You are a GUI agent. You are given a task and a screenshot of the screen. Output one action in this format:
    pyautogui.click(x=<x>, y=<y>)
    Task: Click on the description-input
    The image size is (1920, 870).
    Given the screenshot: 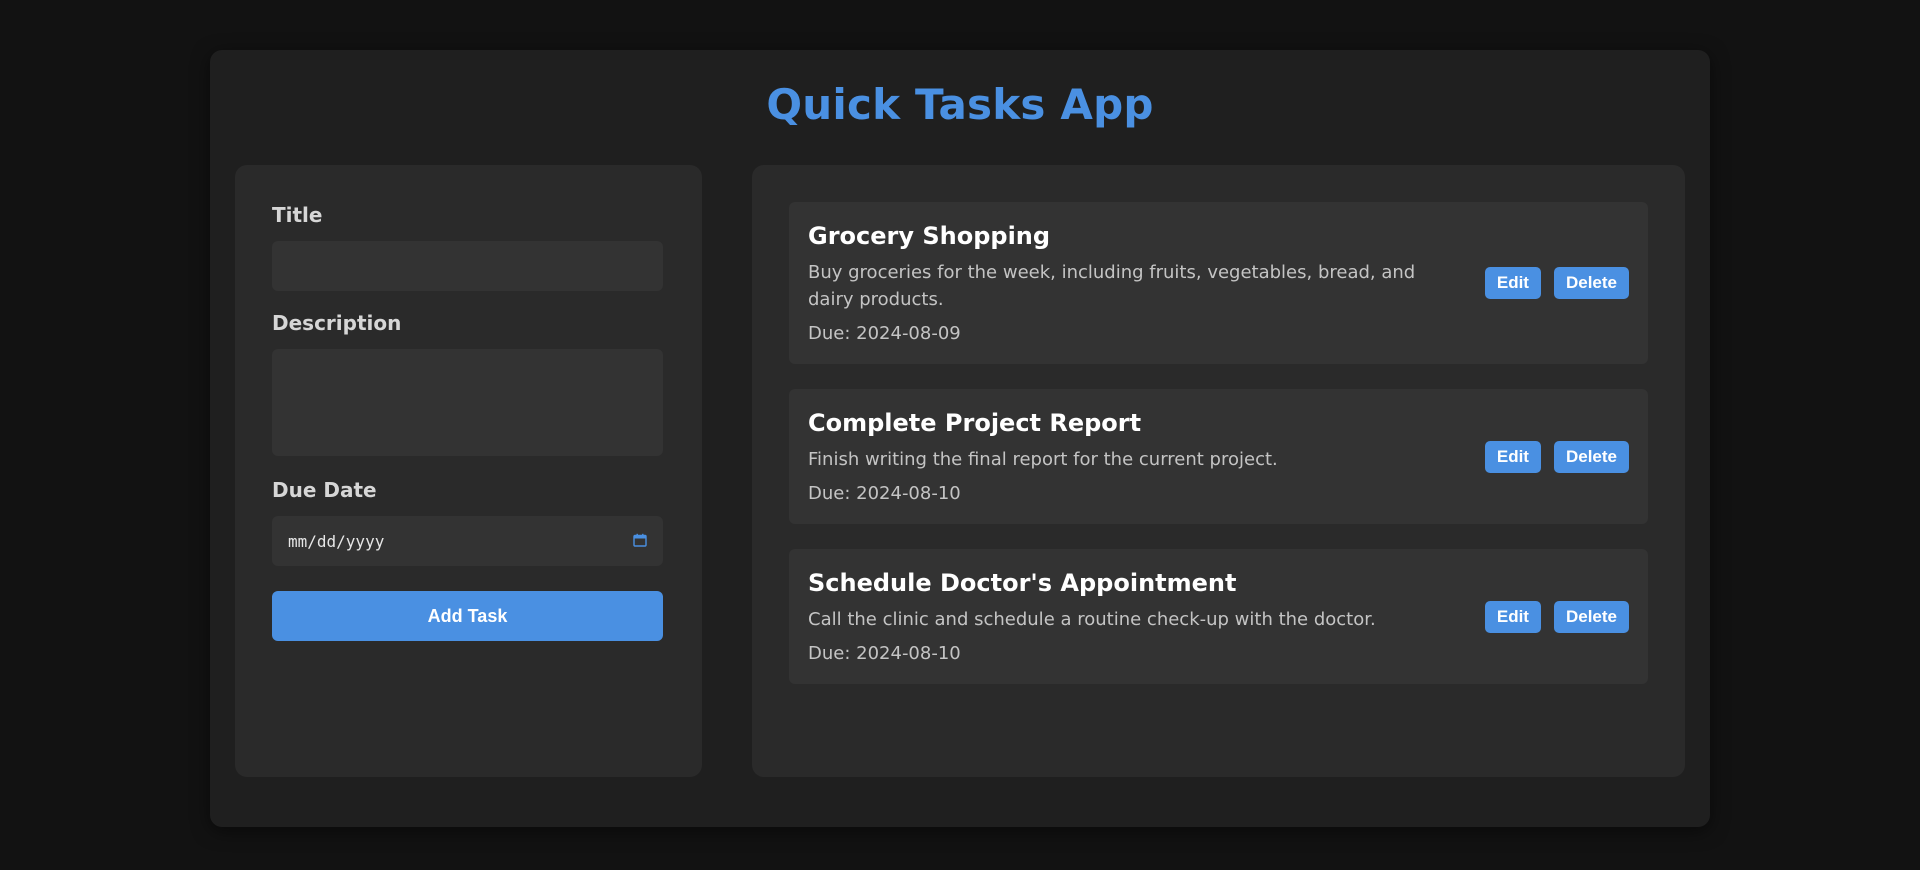 What is the action you would take?
    pyautogui.click(x=467, y=402)
    